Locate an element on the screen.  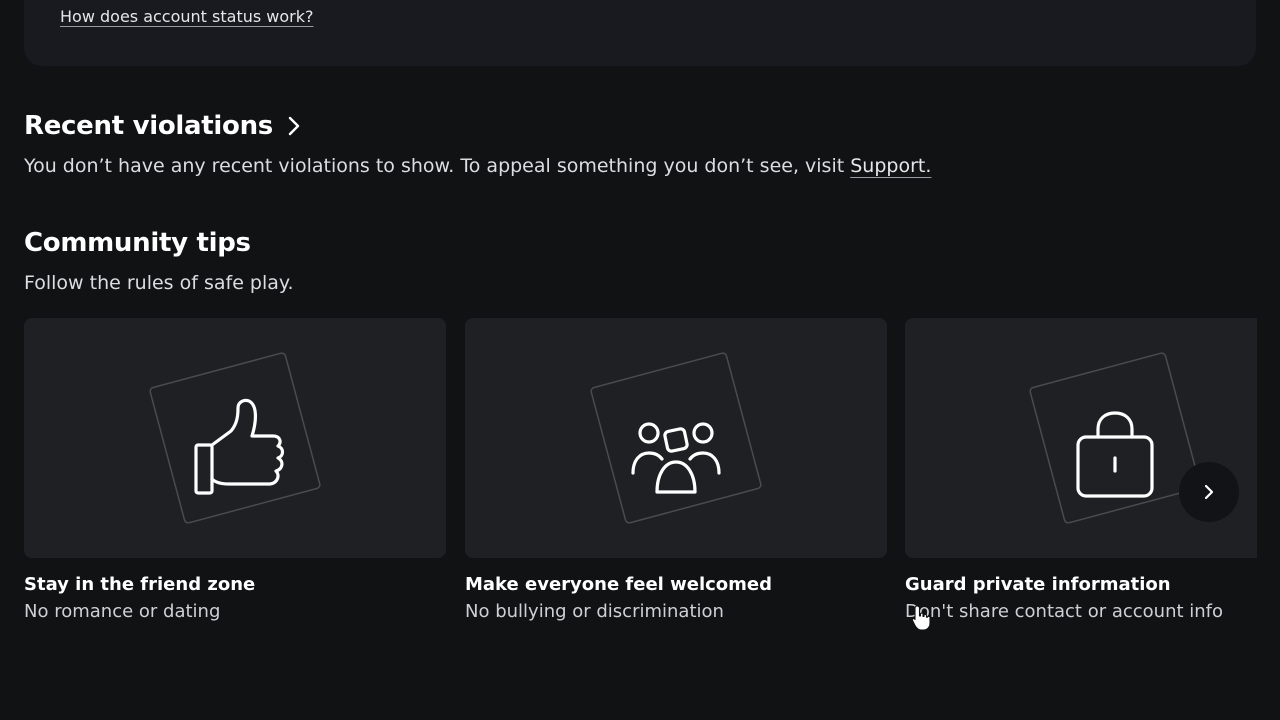
thumbs-up-icon is located at coordinates (235, 438).